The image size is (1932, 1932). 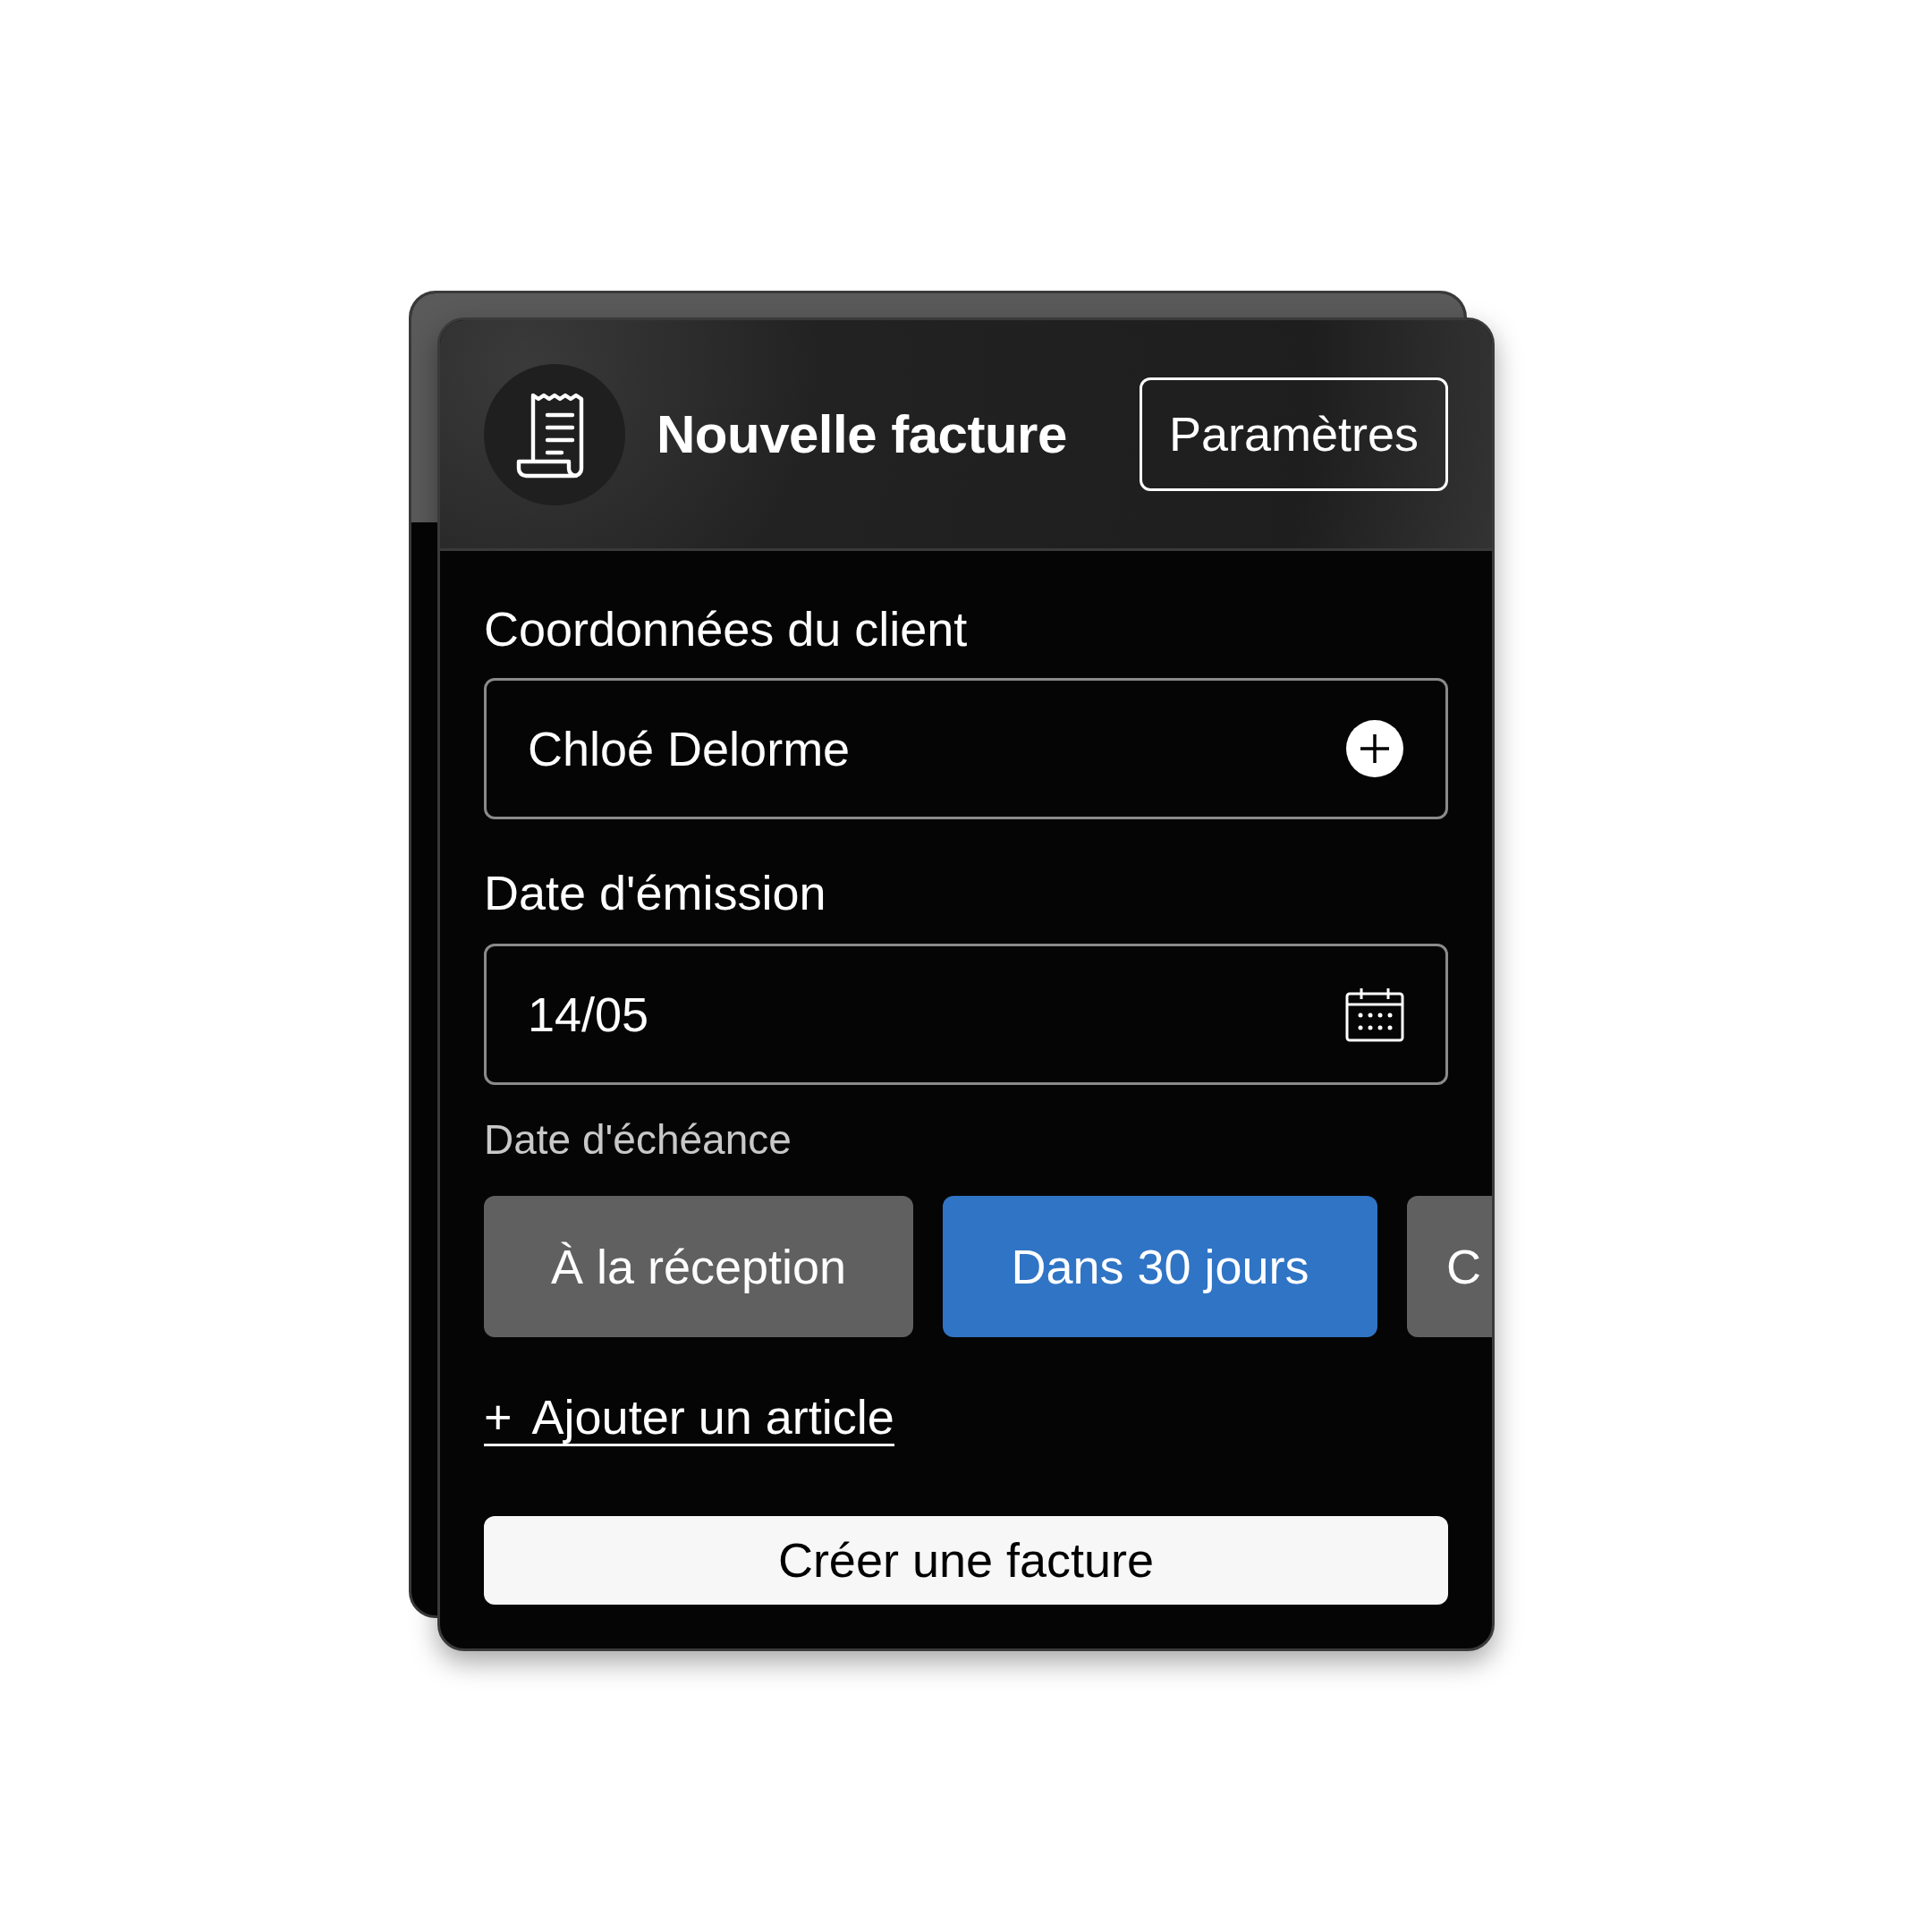 I want to click on client-field: Chloé Delorme, so click(x=966, y=748).